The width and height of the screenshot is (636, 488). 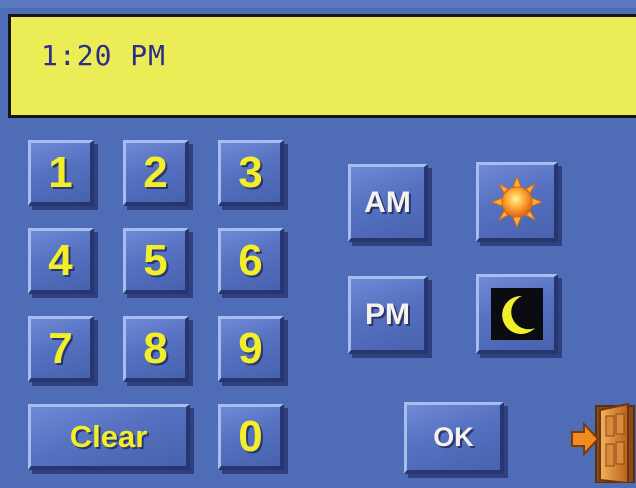 I want to click on key-6: 6, so click(x=251, y=261).